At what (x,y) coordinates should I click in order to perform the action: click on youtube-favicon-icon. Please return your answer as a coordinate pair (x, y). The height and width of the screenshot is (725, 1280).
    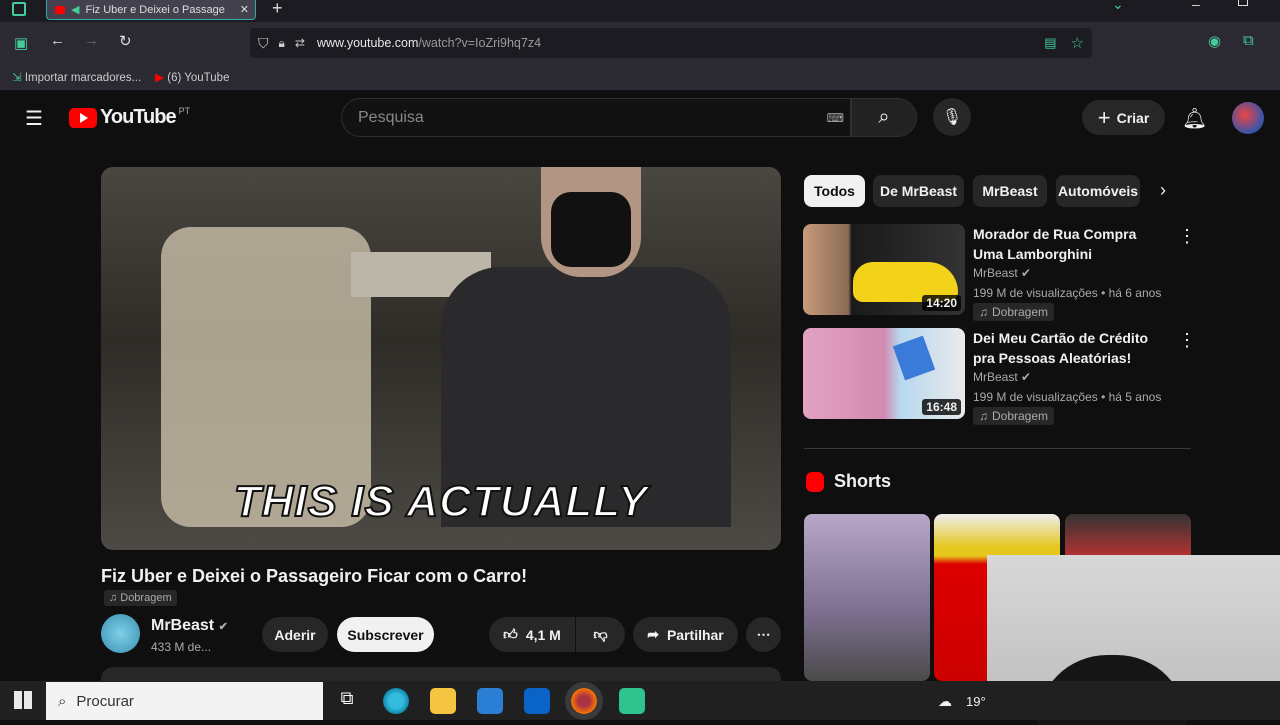
    Looking at the image, I should click on (60, 9).